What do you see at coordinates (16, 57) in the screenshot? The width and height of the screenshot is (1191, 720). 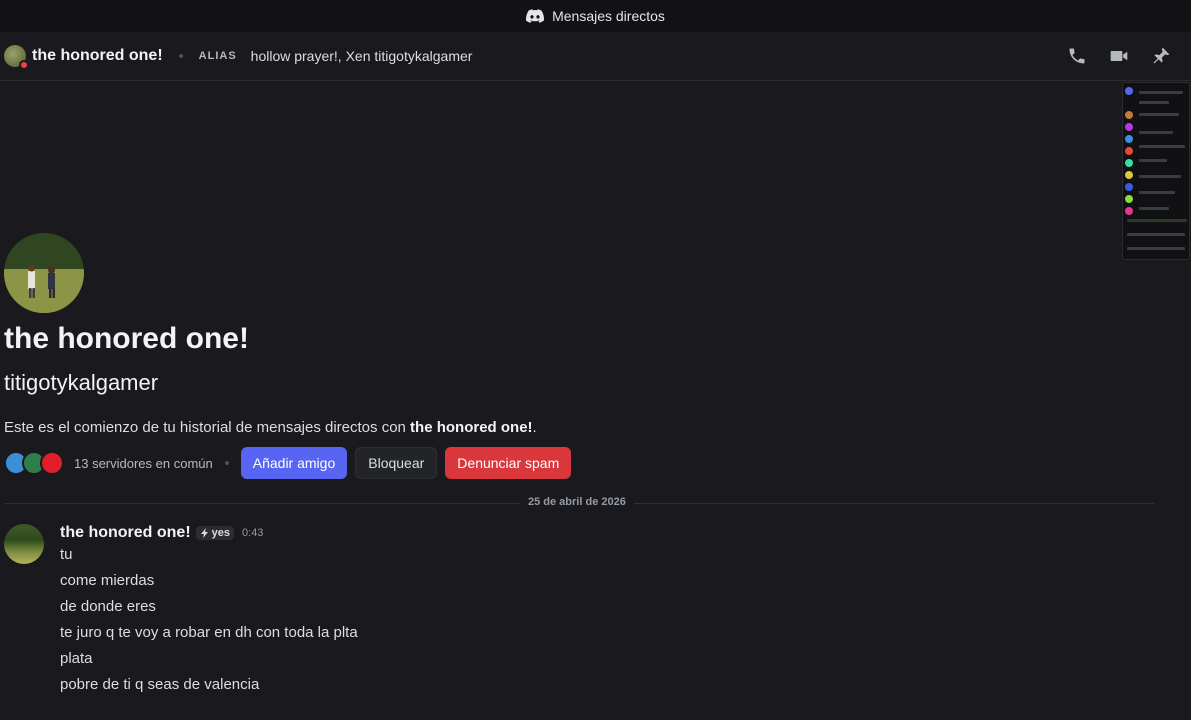 I see `header-avatar` at bounding box center [16, 57].